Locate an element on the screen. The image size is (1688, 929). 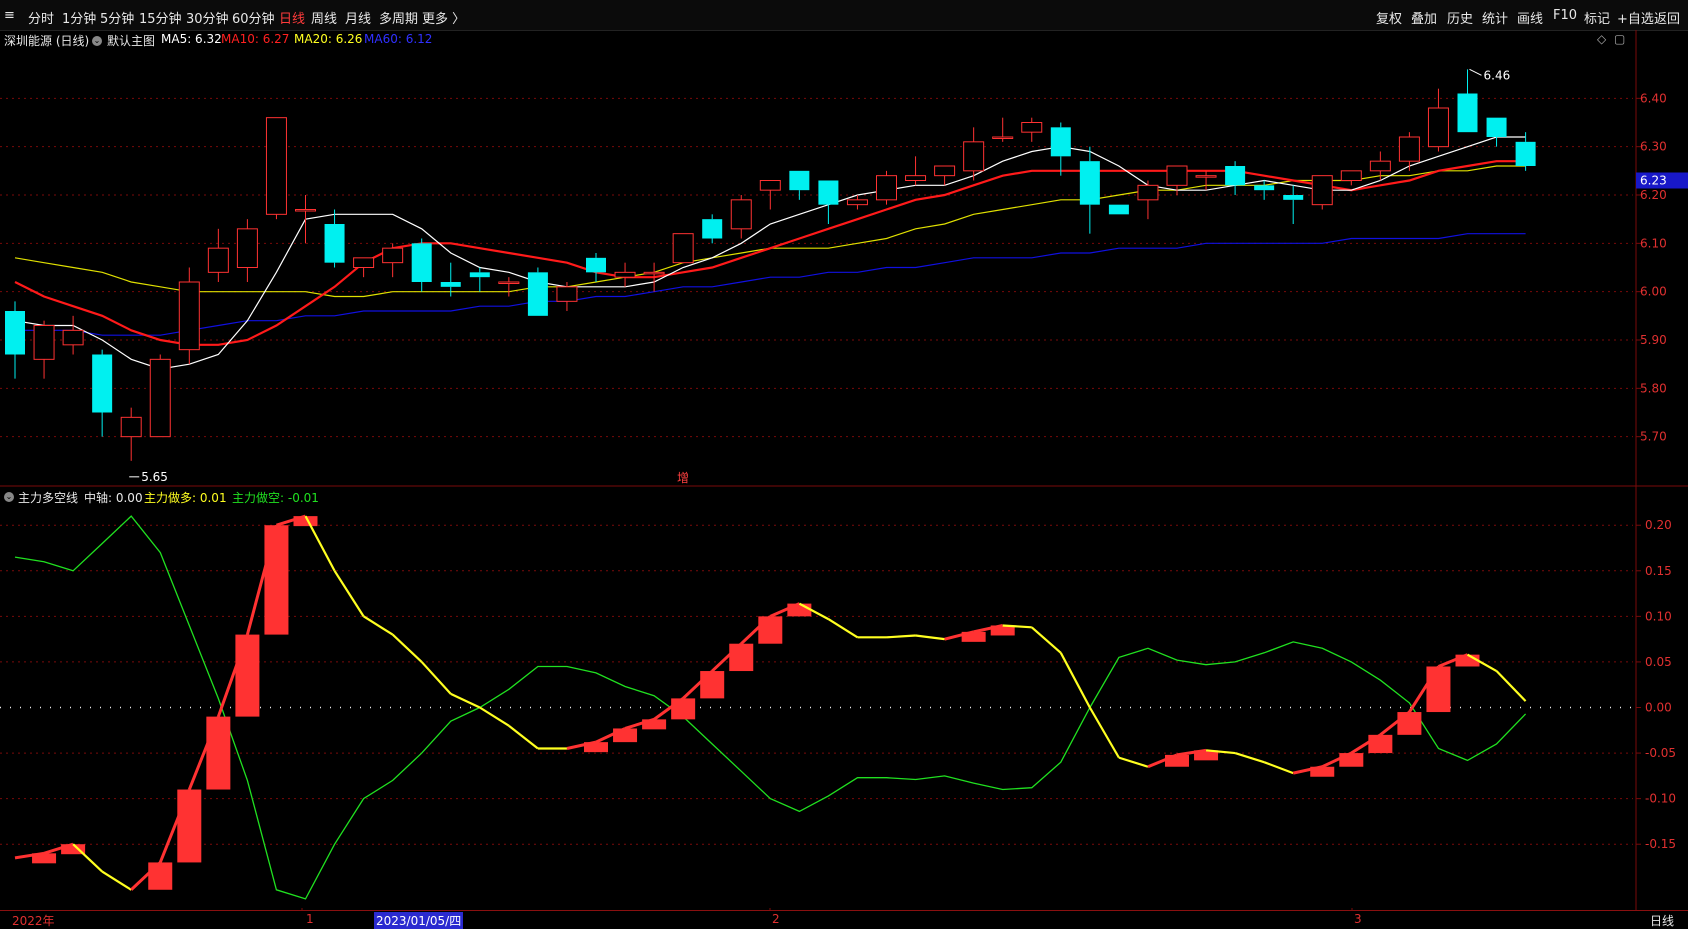
ind-tick-label: -0.05 is located at coordinates (1660, 753).